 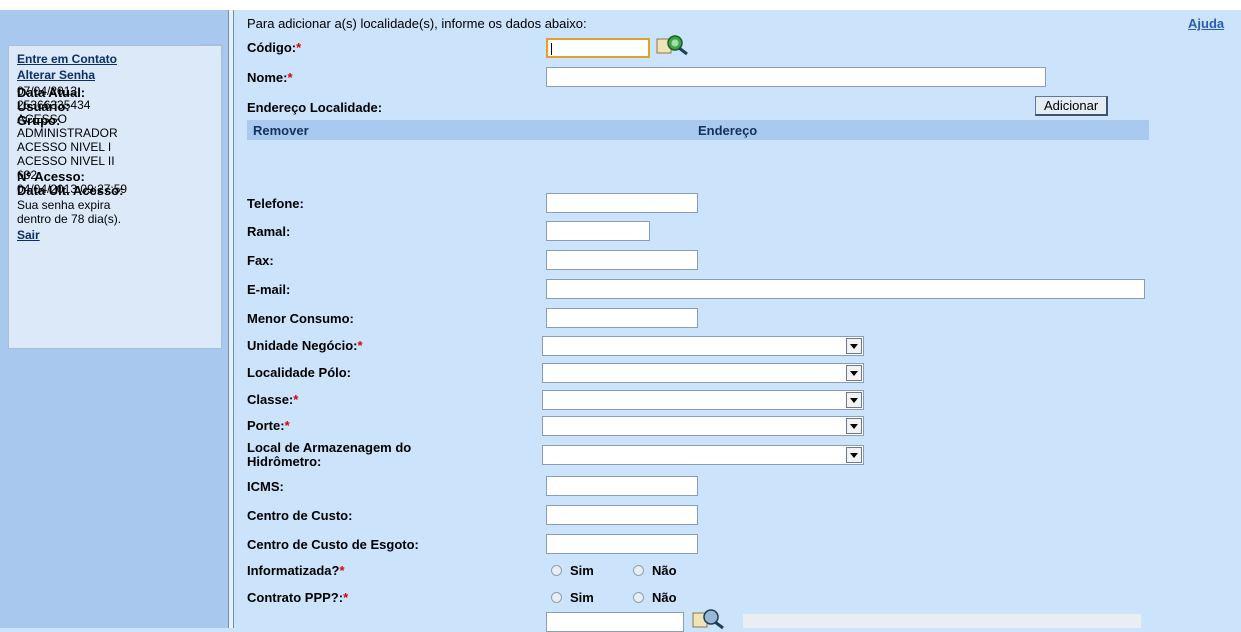 What do you see at coordinates (622, 544) in the screenshot?
I see `centro-custo-esgoto-input` at bounding box center [622, 544].